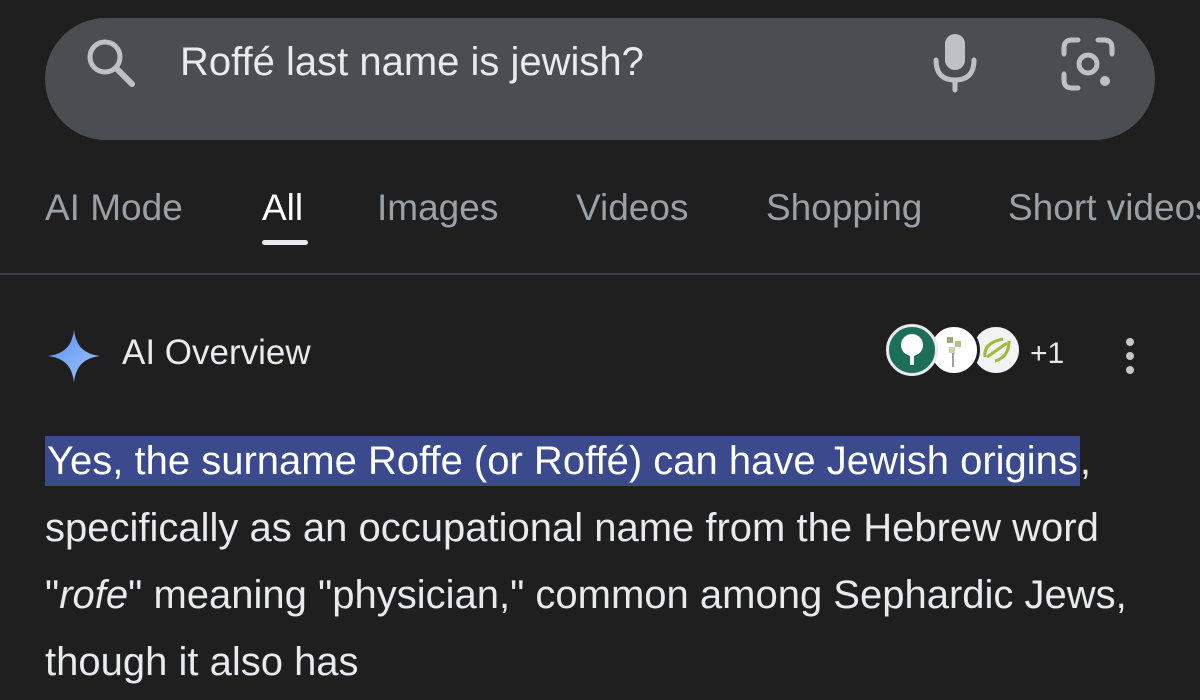 The width and height of the screenshot is (1200, 700). Describe the element at coordinates (216, 352) in the screenshot. I see `ai-overview-title: AI Overview` at that location.